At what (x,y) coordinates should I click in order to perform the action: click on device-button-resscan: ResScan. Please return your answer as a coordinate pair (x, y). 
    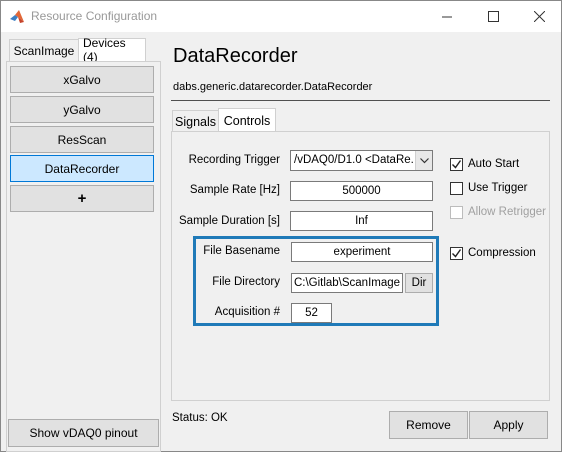
    Looking at the image, I should click on (82, 139).